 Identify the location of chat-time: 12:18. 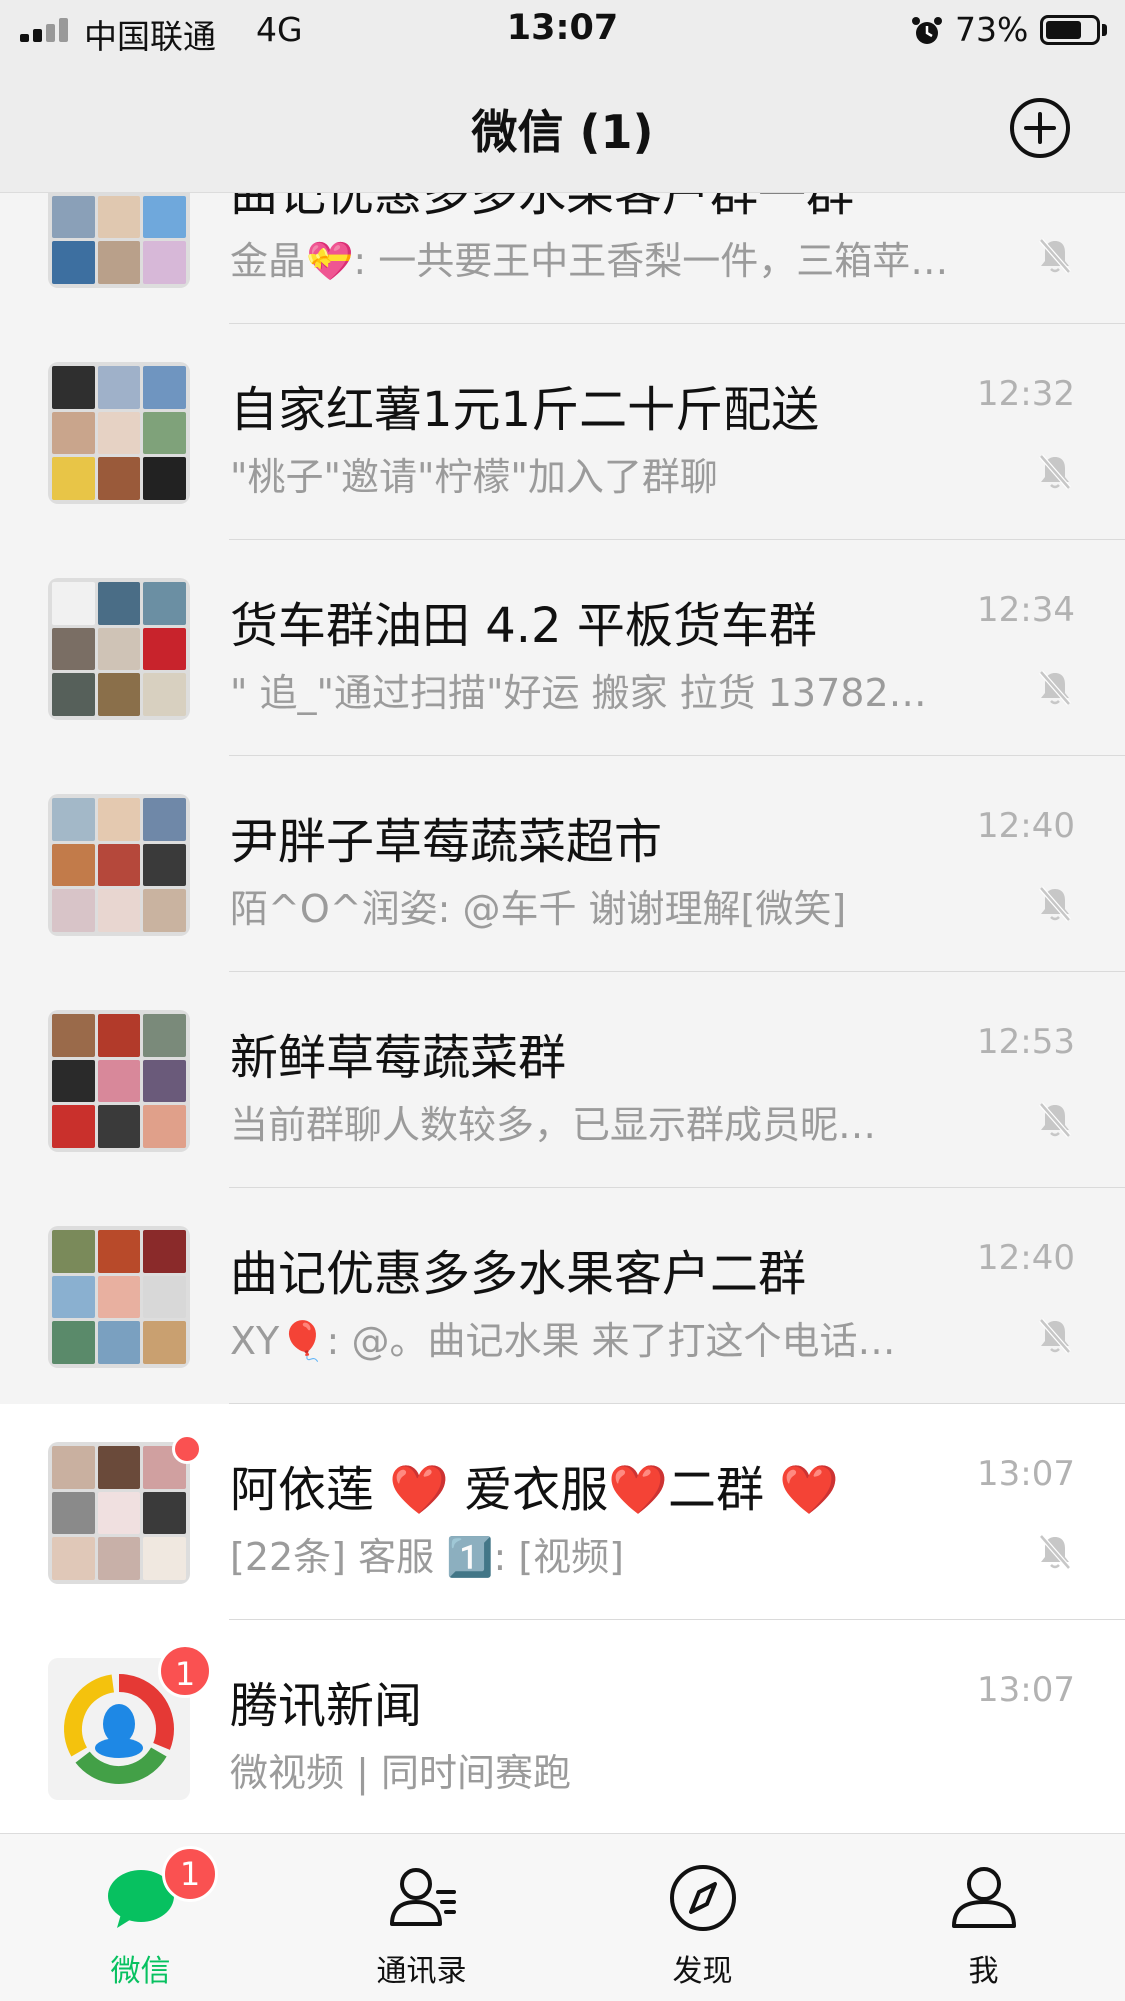
(1026, 195).